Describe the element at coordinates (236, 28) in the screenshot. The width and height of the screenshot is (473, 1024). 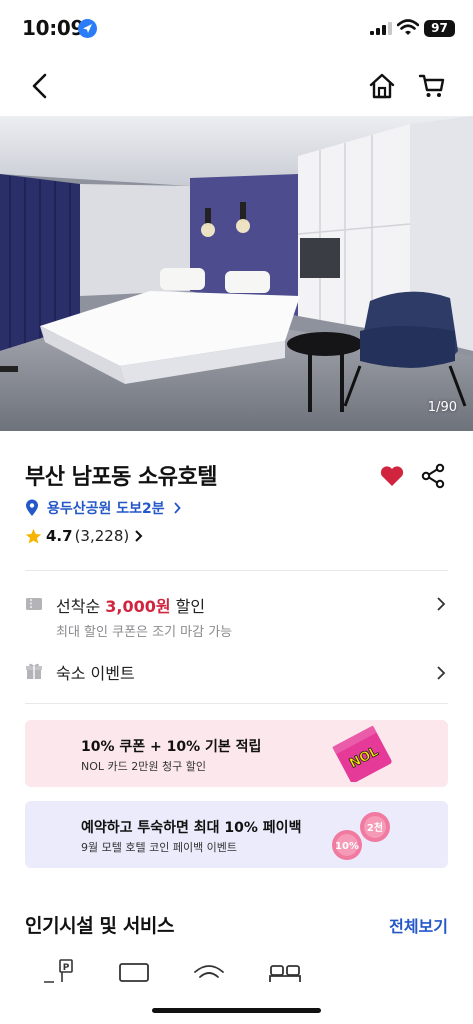
I see `status-bar: 10:09 97` at that location.